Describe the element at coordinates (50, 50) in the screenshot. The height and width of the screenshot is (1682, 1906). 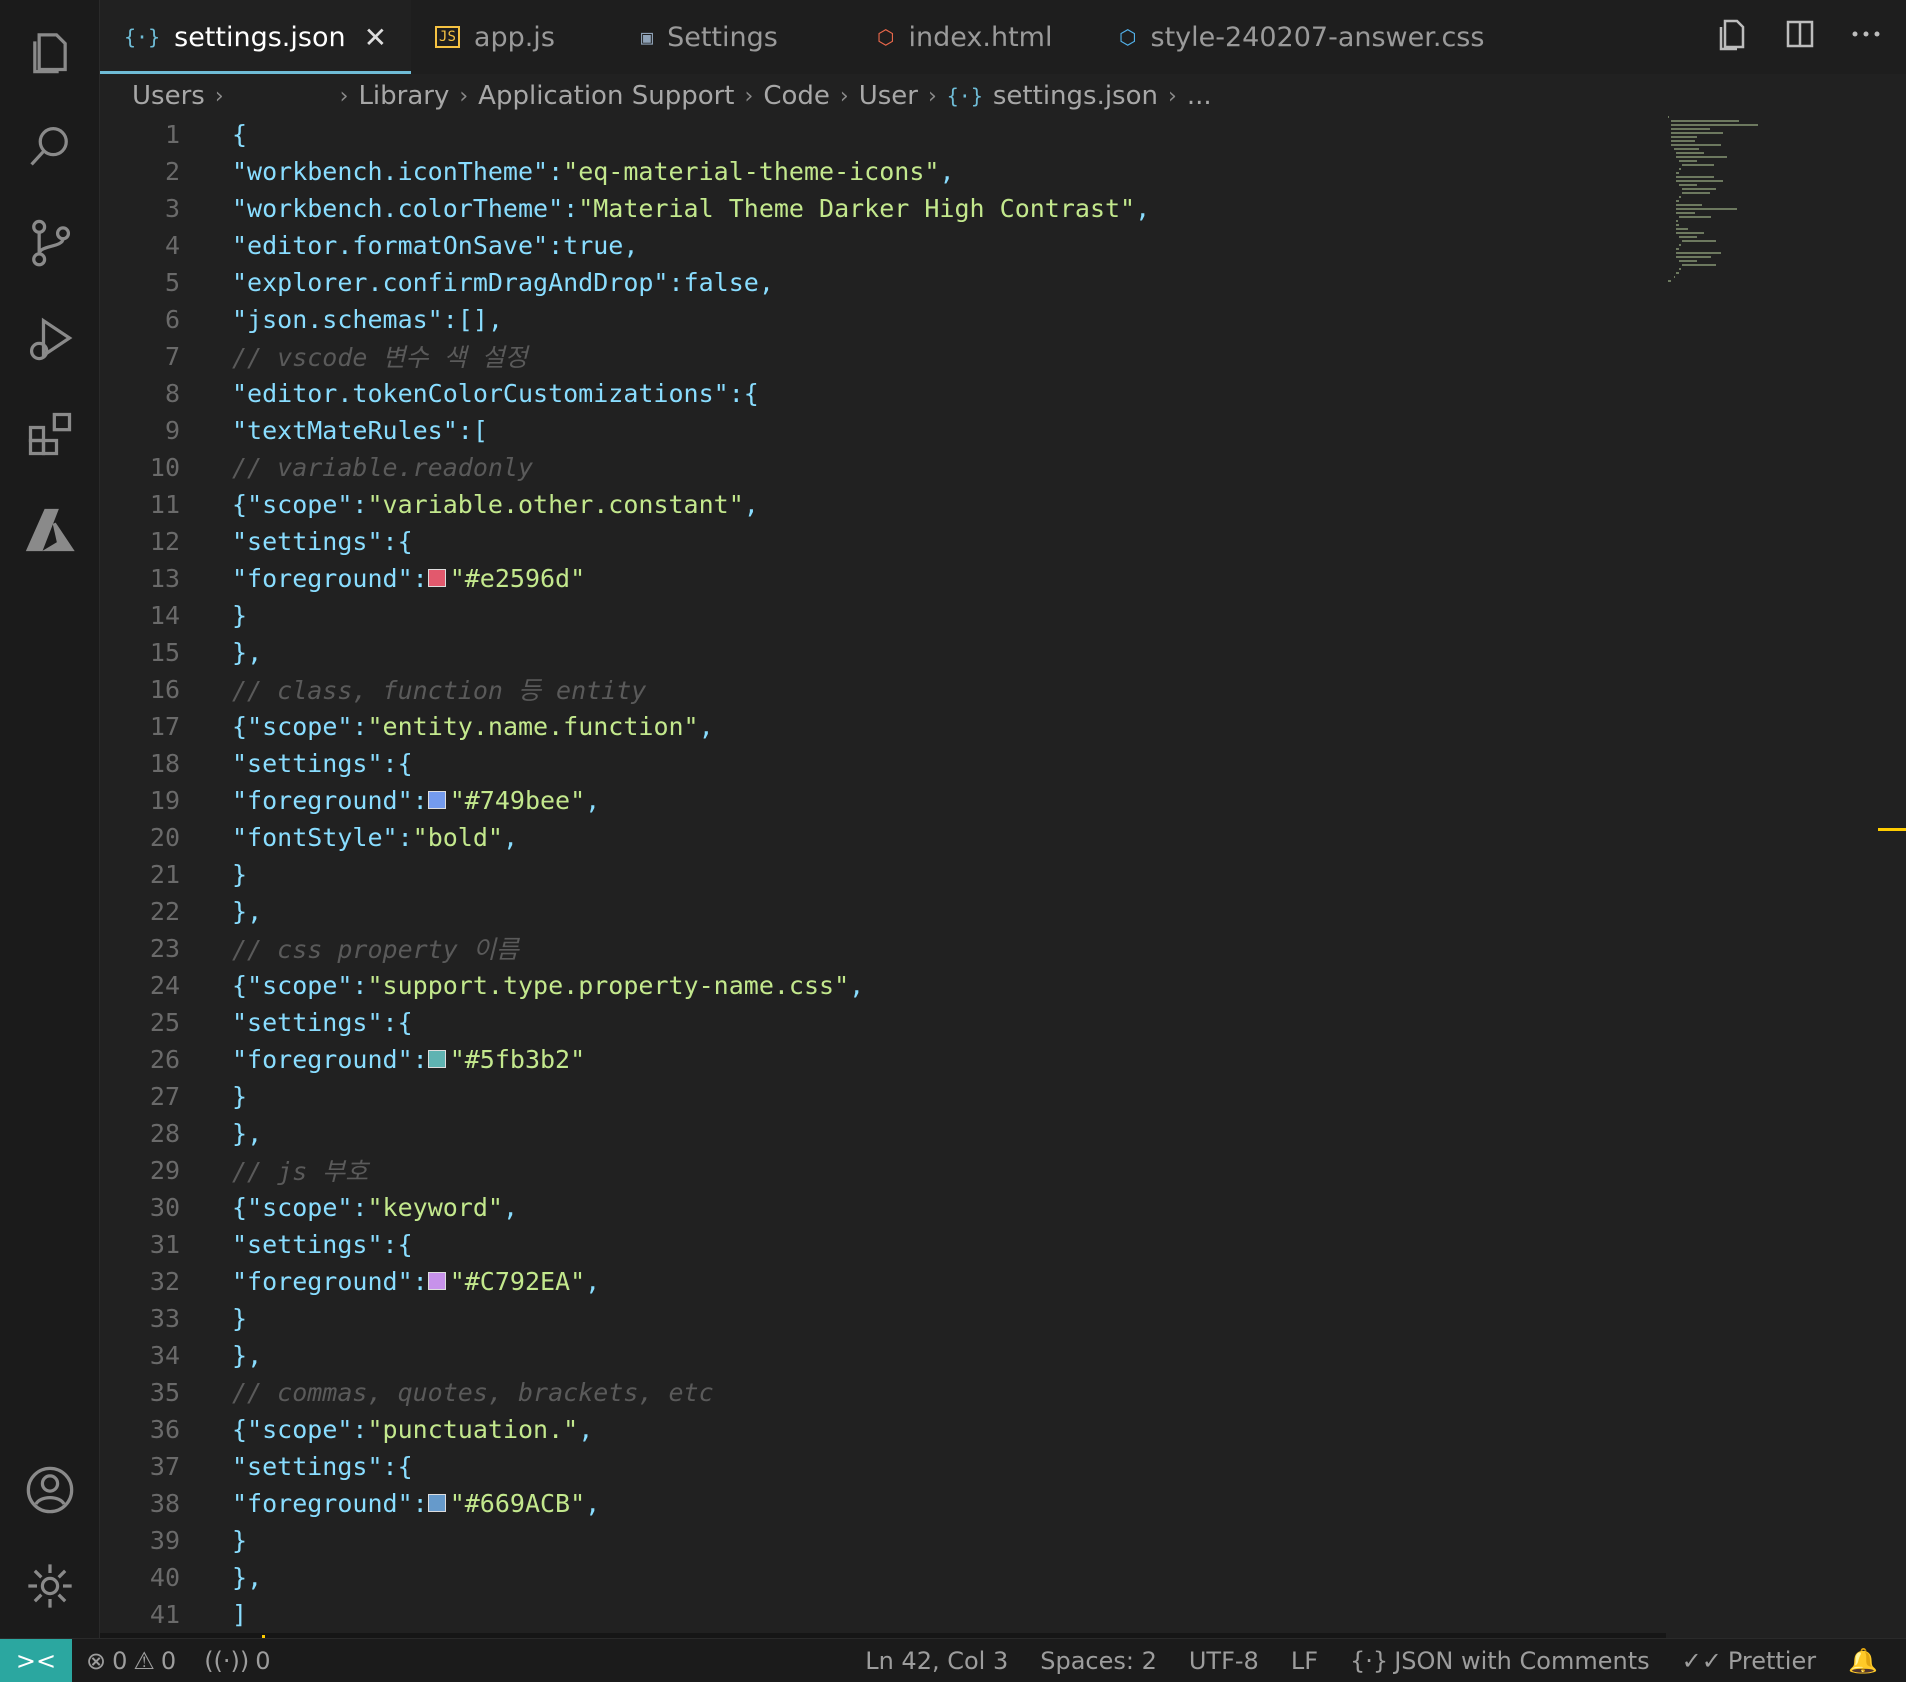
I see `files-icon` at that location.